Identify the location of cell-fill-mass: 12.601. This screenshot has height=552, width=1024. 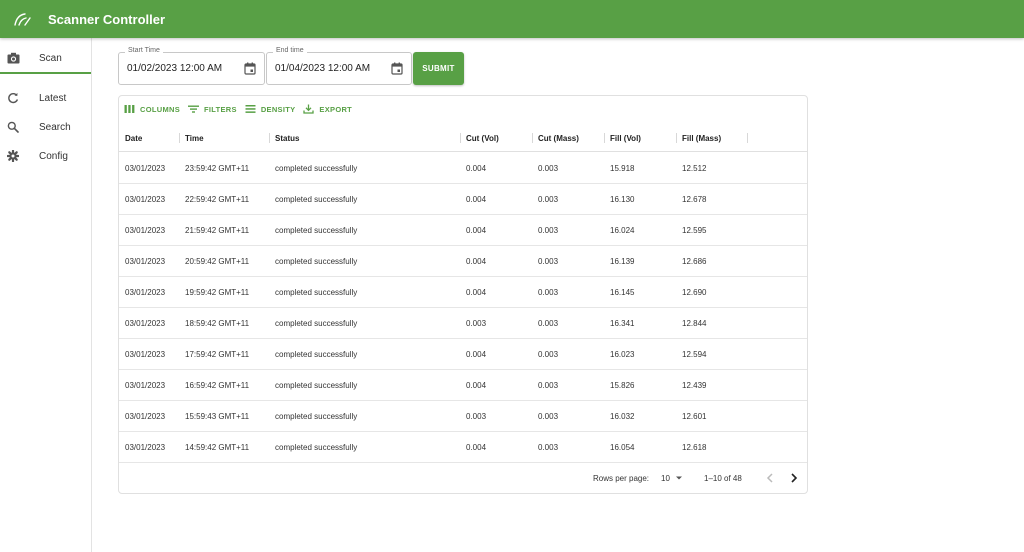
(694, 416).